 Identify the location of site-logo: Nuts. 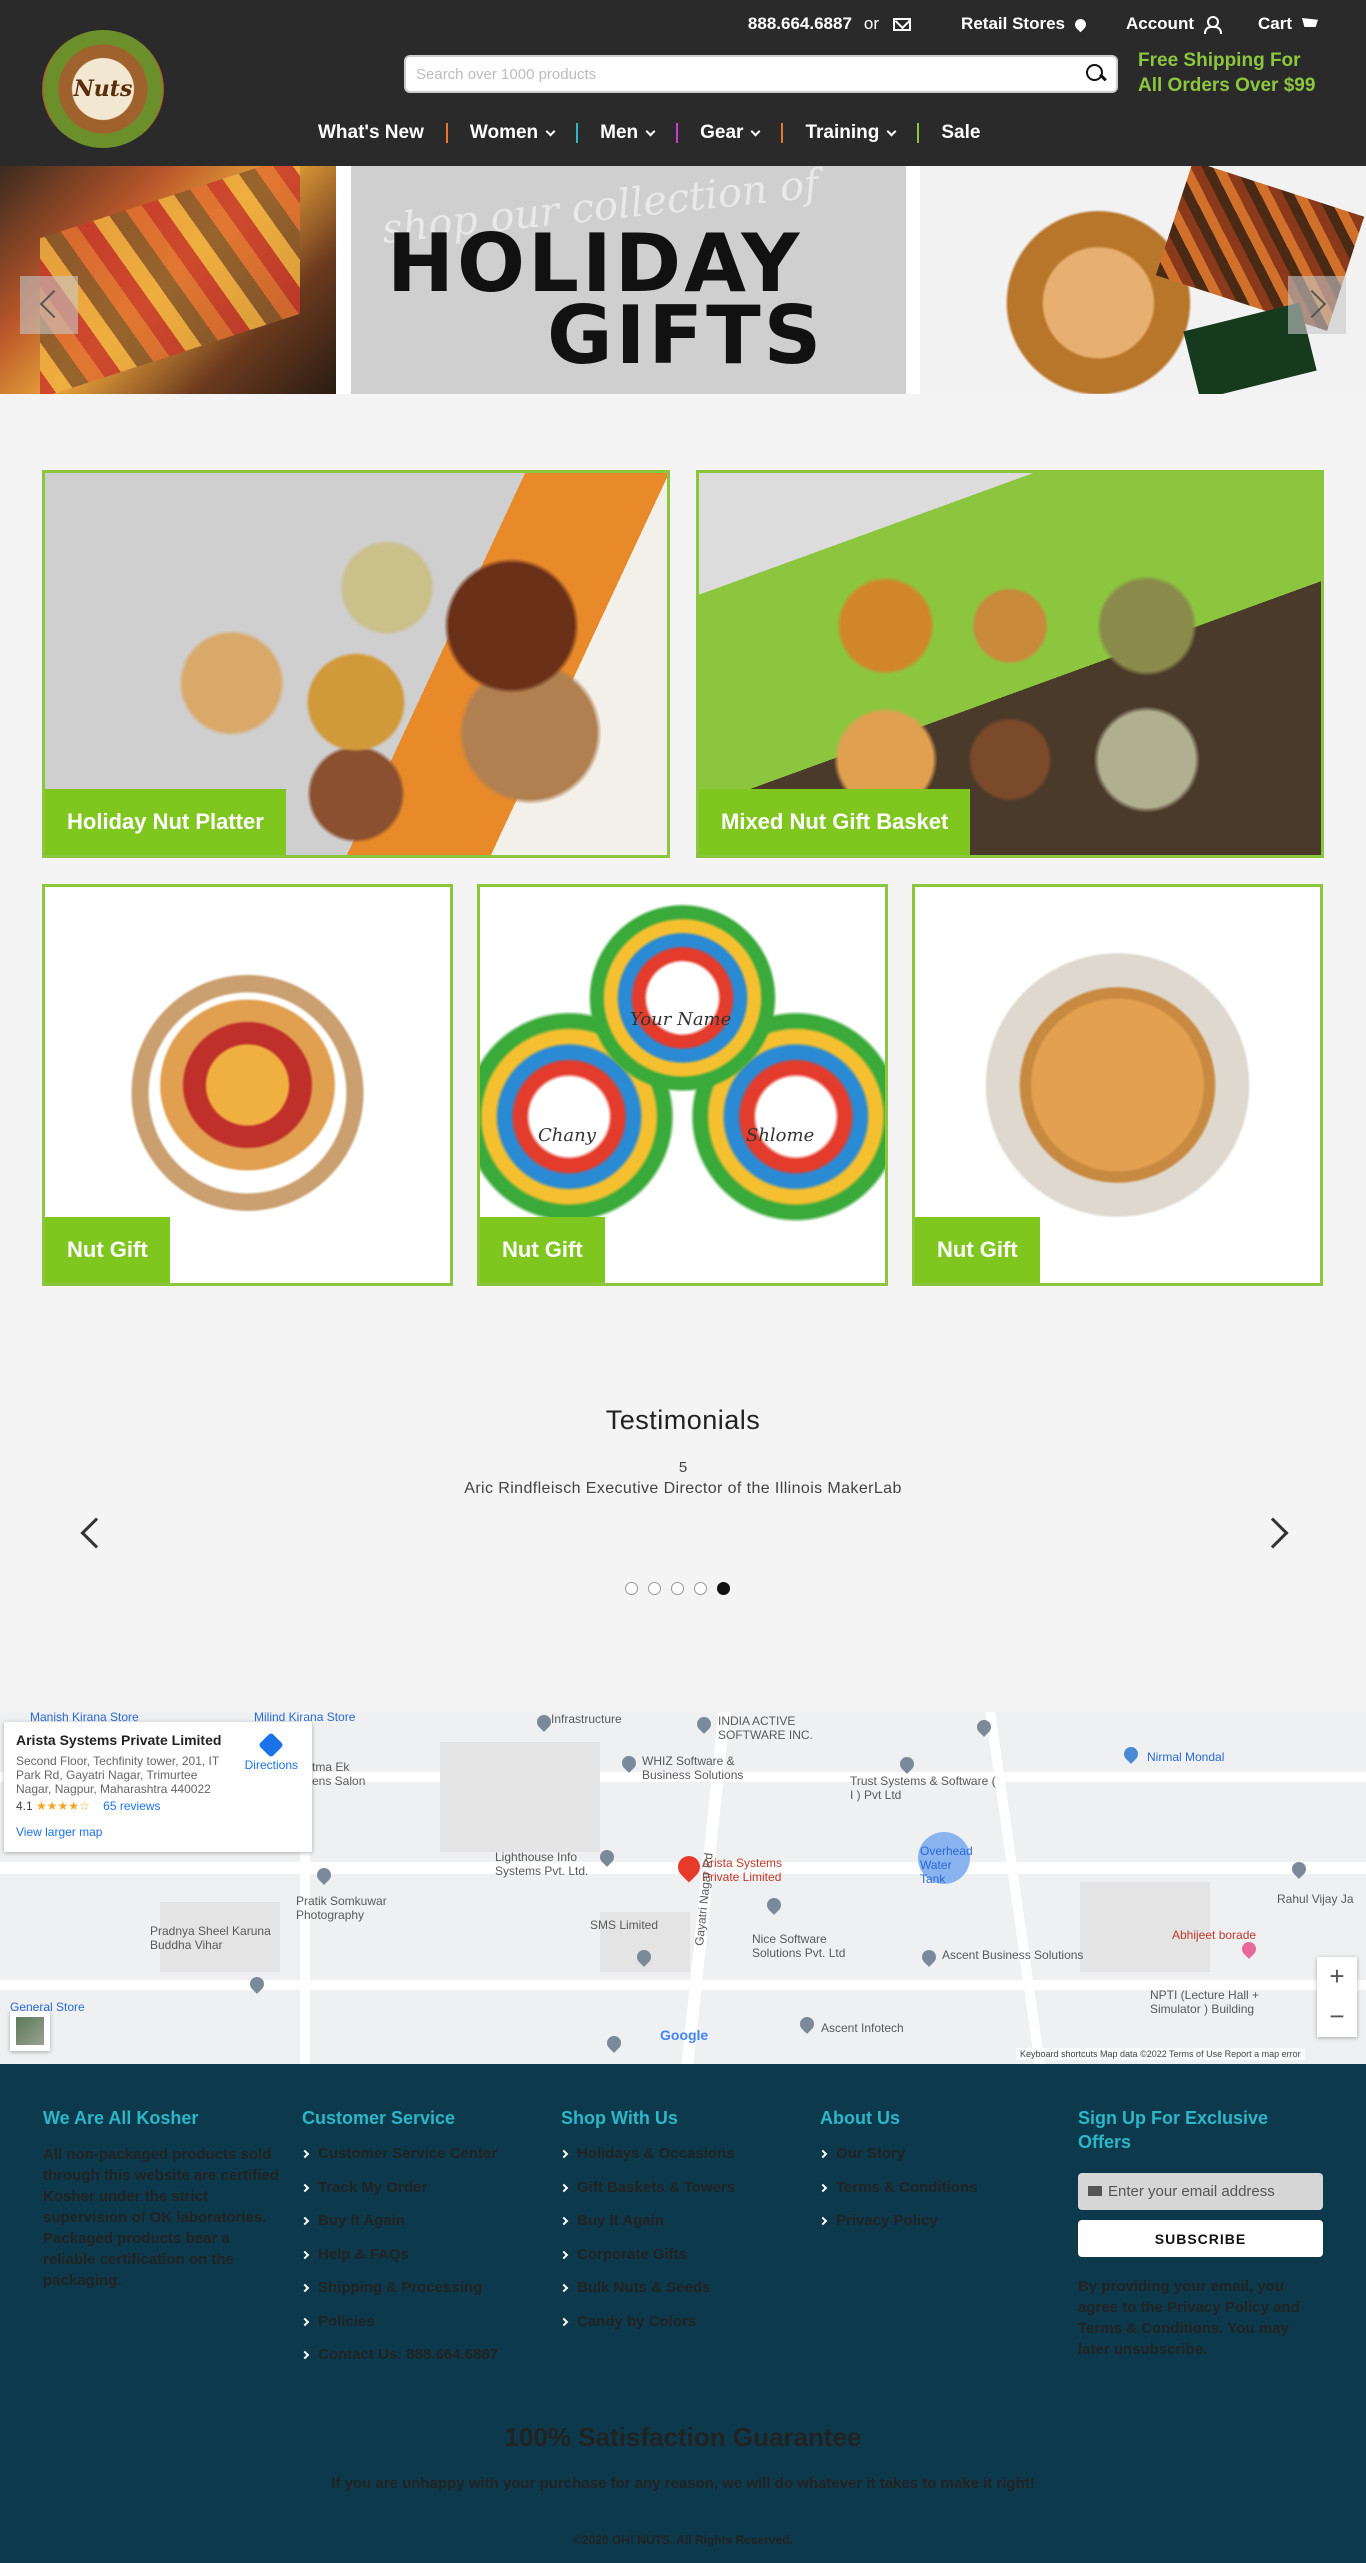
(103, 89).